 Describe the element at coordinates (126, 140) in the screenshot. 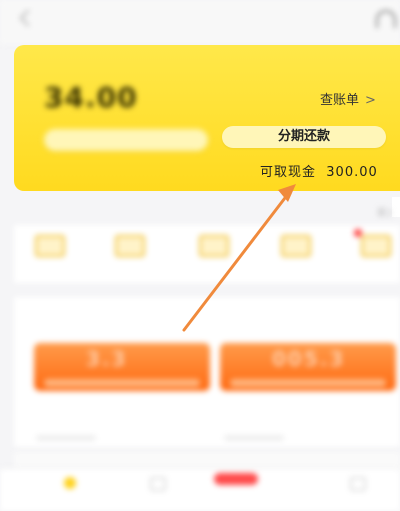

I see `repay-now-button` at that location.